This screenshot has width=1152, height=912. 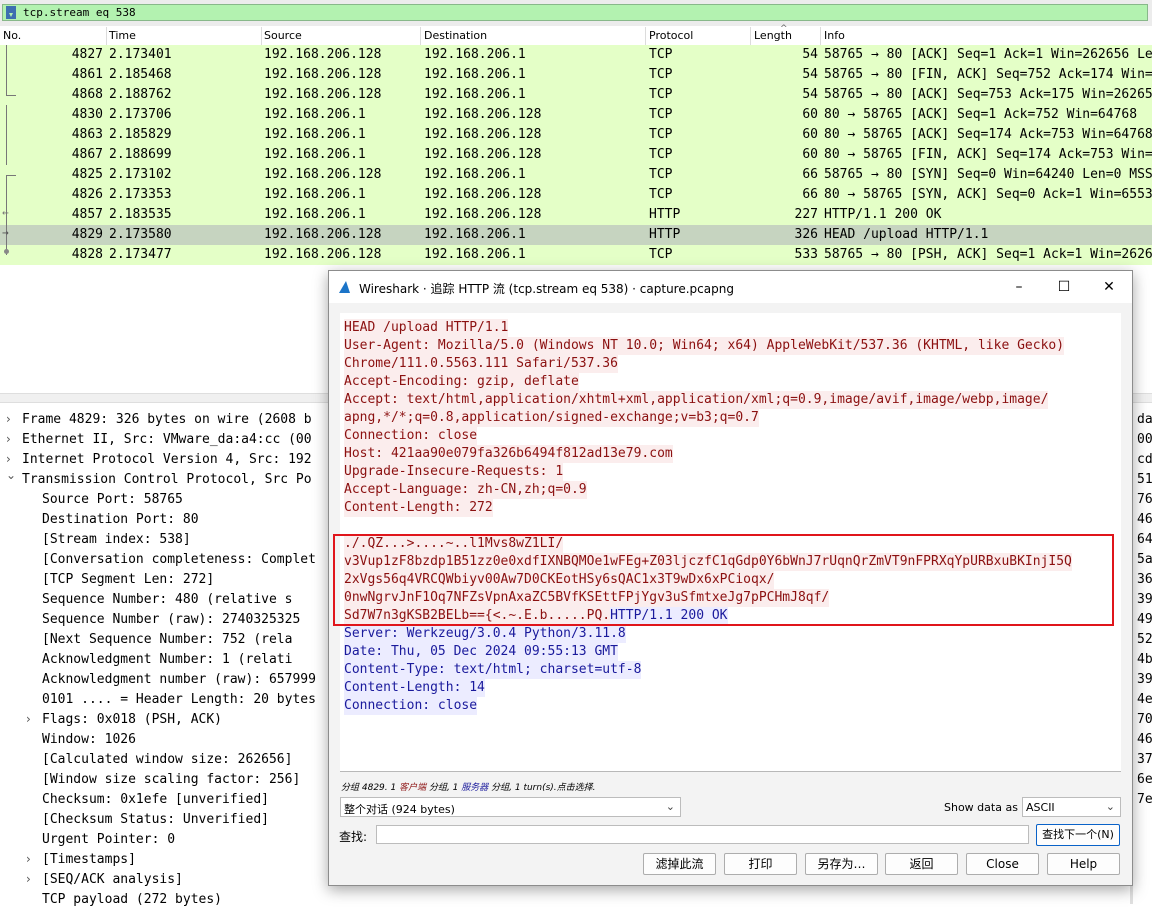 What do you see at coordinates (1002, 864) in the screenshot?
I see `close-button: Close` at bounding box center [1002, 864].